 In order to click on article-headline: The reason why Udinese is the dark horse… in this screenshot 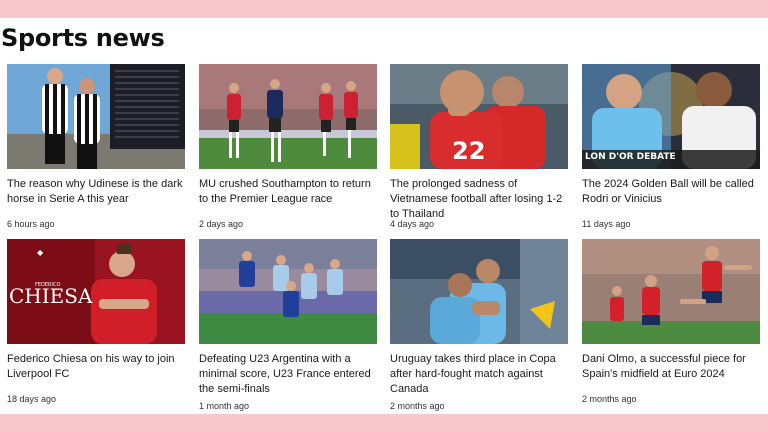, I will do `click(96, 192)`.